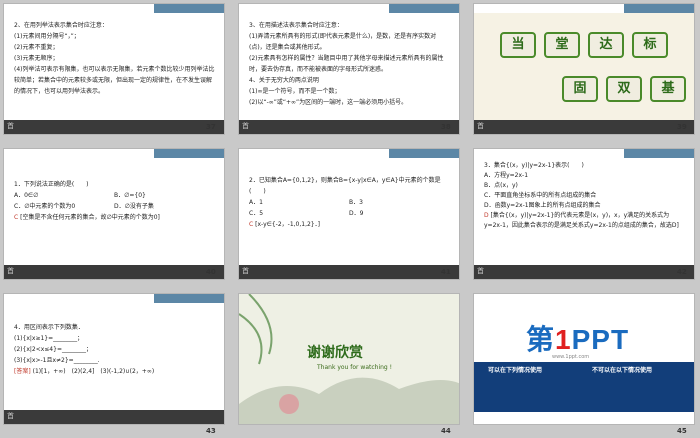 Image resolution: width=700 pixels, height=438 pixels. I want to click on answer-tag: [答案], so click(22, 371).